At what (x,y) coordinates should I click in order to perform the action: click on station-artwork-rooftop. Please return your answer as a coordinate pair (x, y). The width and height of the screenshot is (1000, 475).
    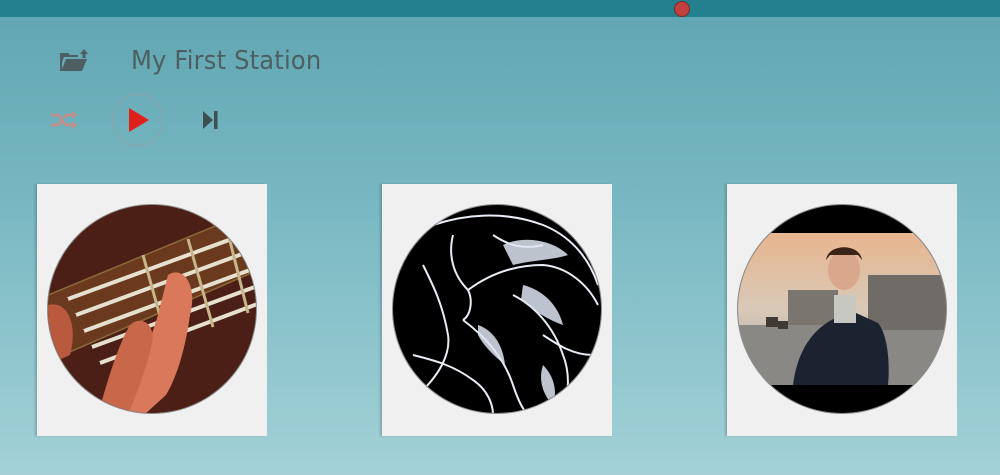
    Looking at the image, I should click on (842, 309).